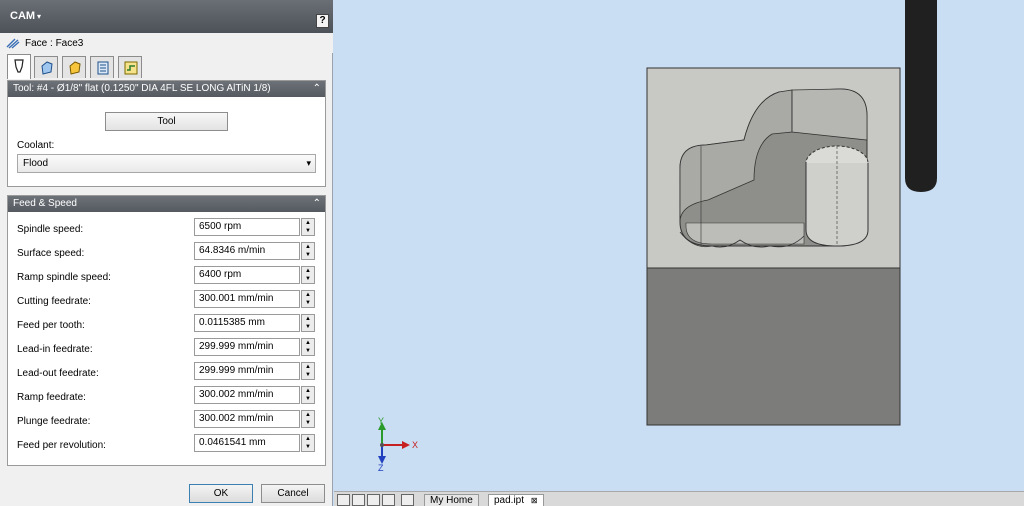  What do you see at coordinates (166, 16) in the screenshot?
I see `panel-titlebar: CAM ▾ ?` at bounding box center [166, 16].